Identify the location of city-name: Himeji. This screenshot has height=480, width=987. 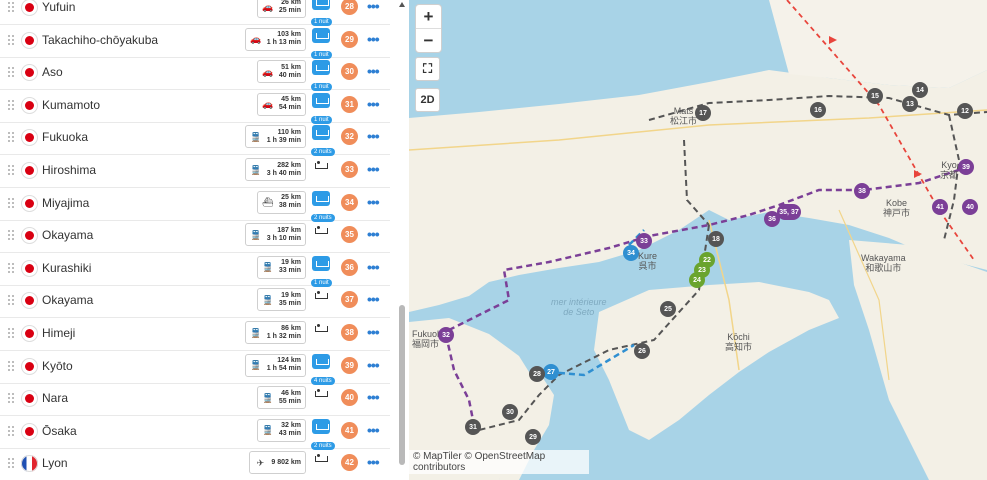
(58, 333).